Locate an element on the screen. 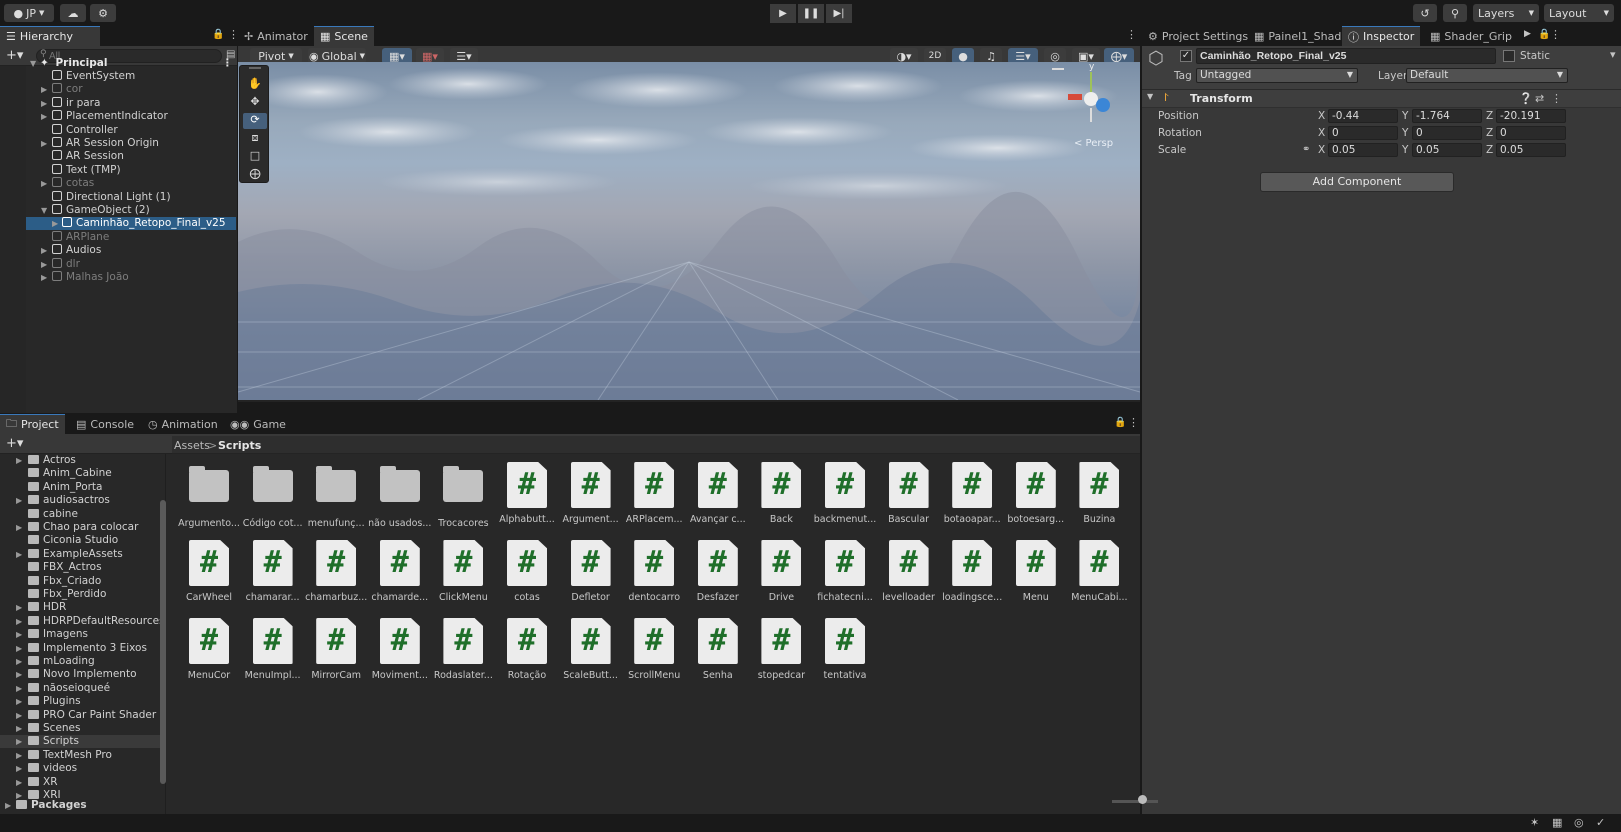 The image size is (1621, 832). script-asset: # Drive is located at coordinates (781, 577).